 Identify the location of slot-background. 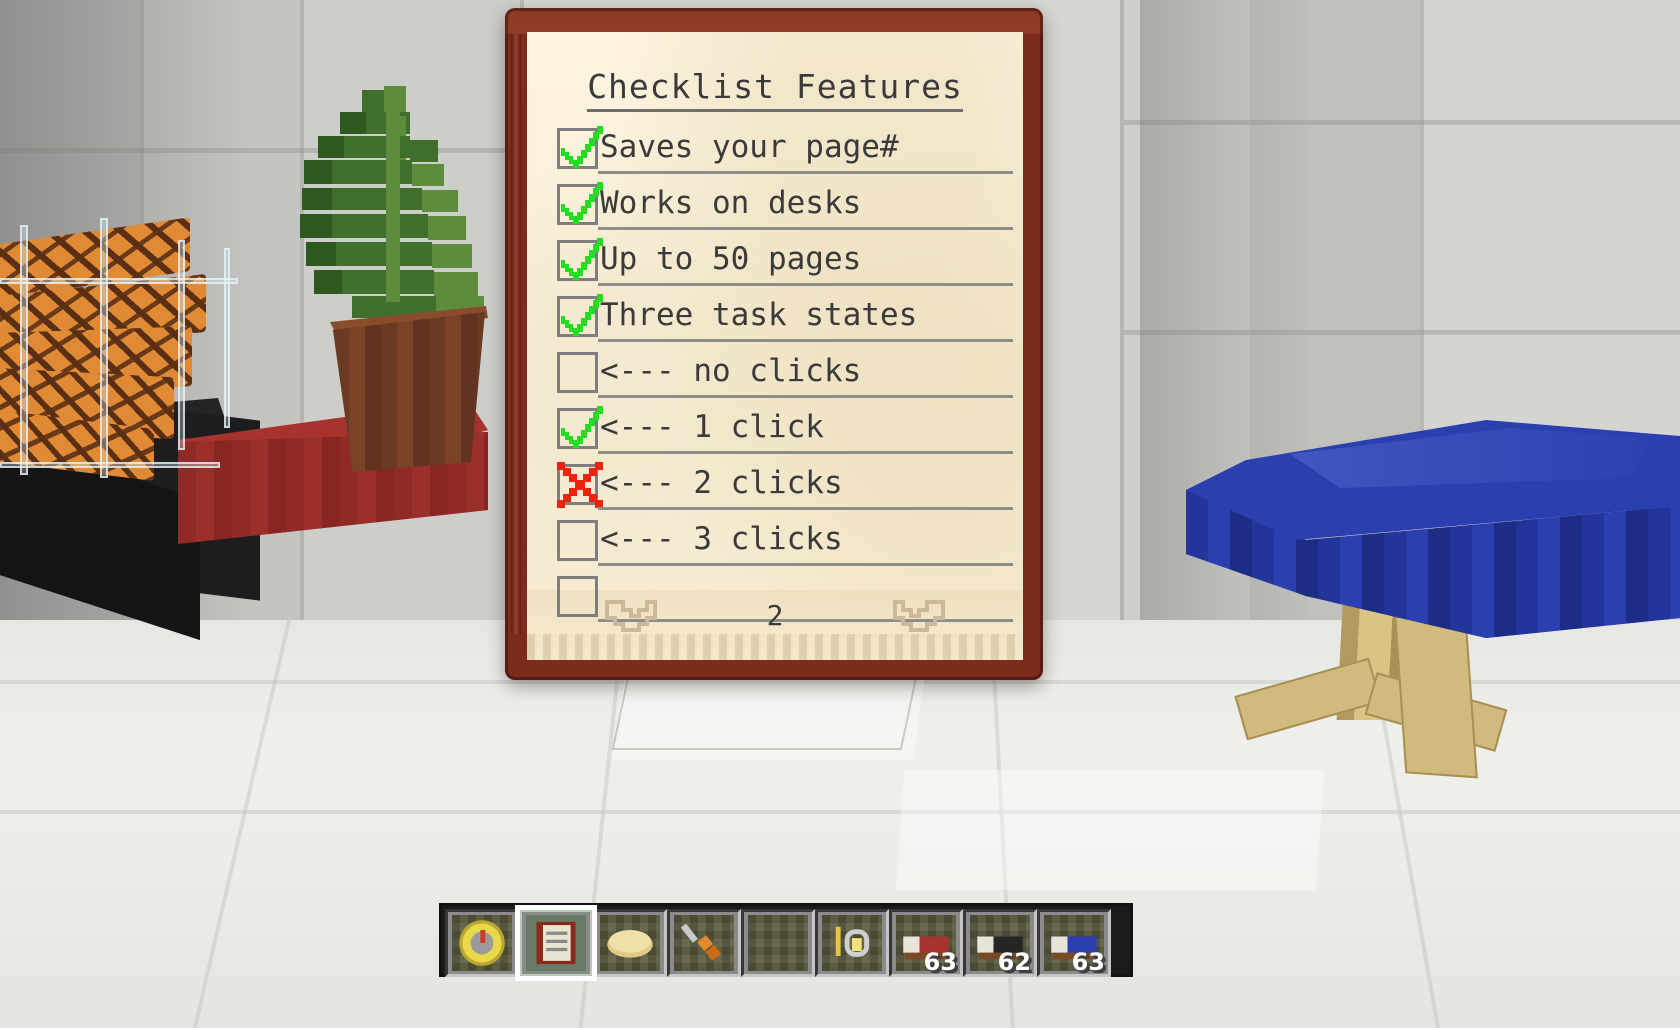
(778, 943).